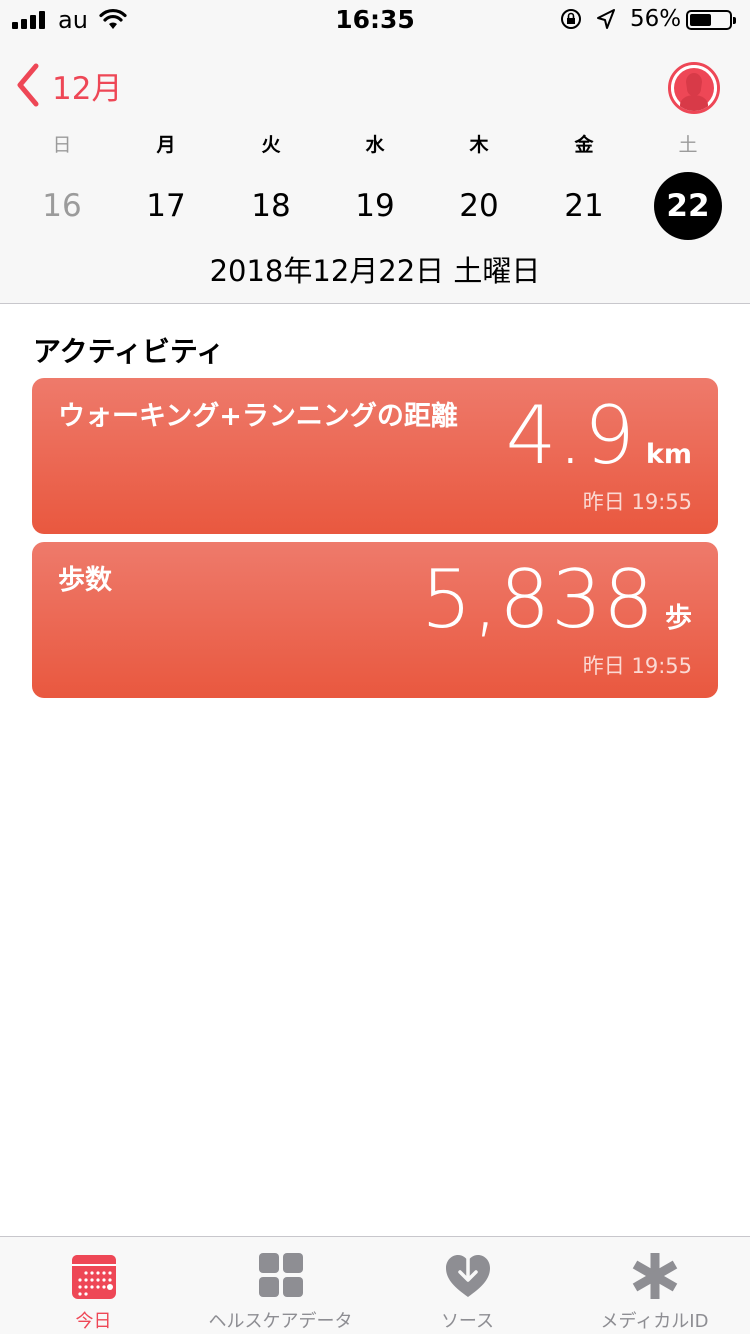 This screenshot has height=1334, width=750. I want to click on tab-label: ヘルスケアデータ, so click(280, 1321).